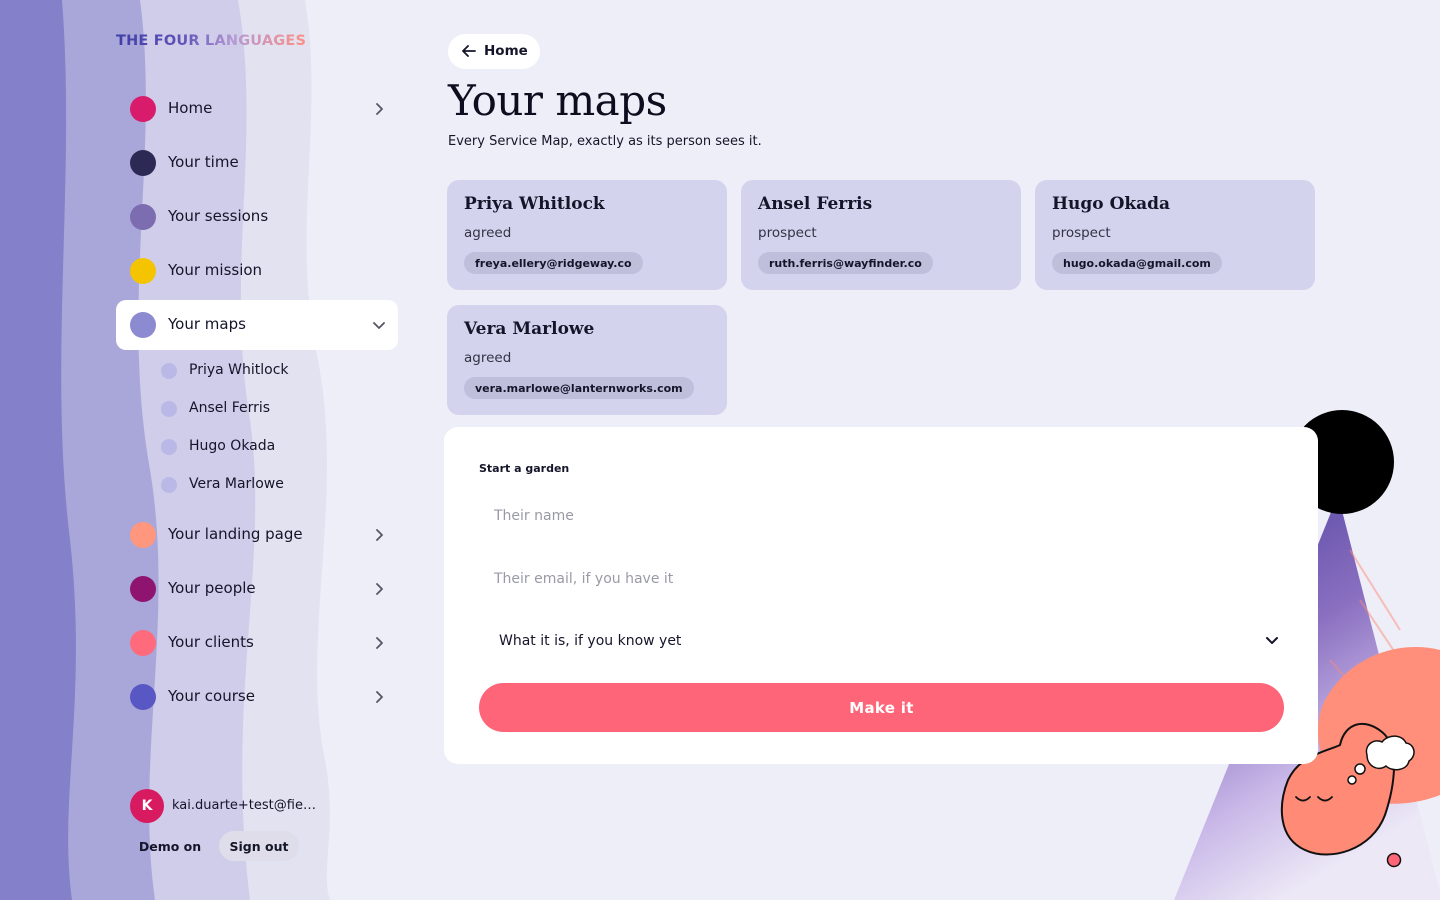  I want to click on sidebar-item-label: Home, so click(190, 108).